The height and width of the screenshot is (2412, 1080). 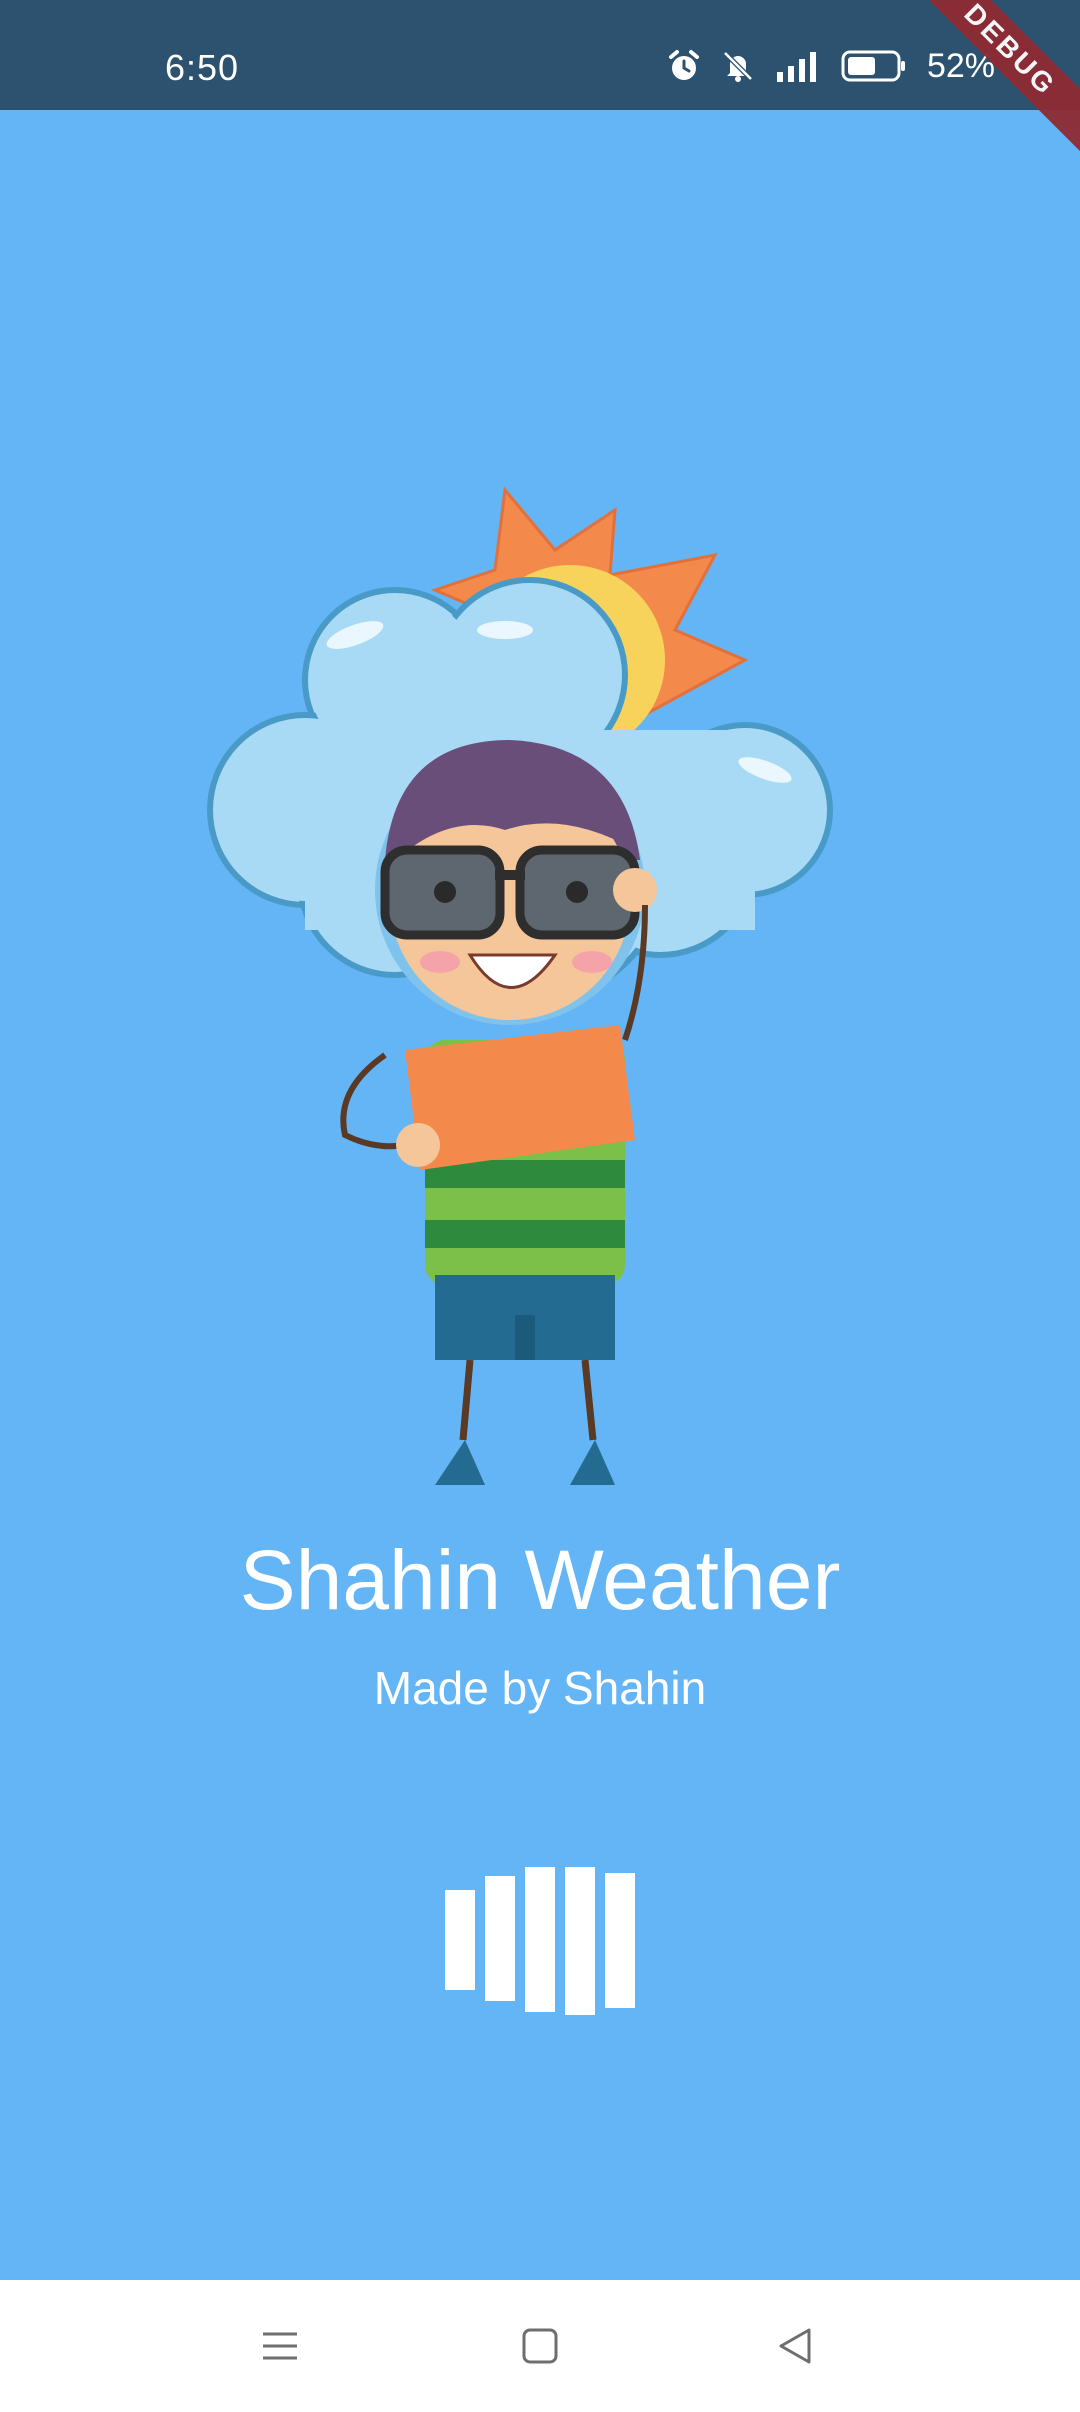 I want to click on back-icon, so click(x=795, y=2346).